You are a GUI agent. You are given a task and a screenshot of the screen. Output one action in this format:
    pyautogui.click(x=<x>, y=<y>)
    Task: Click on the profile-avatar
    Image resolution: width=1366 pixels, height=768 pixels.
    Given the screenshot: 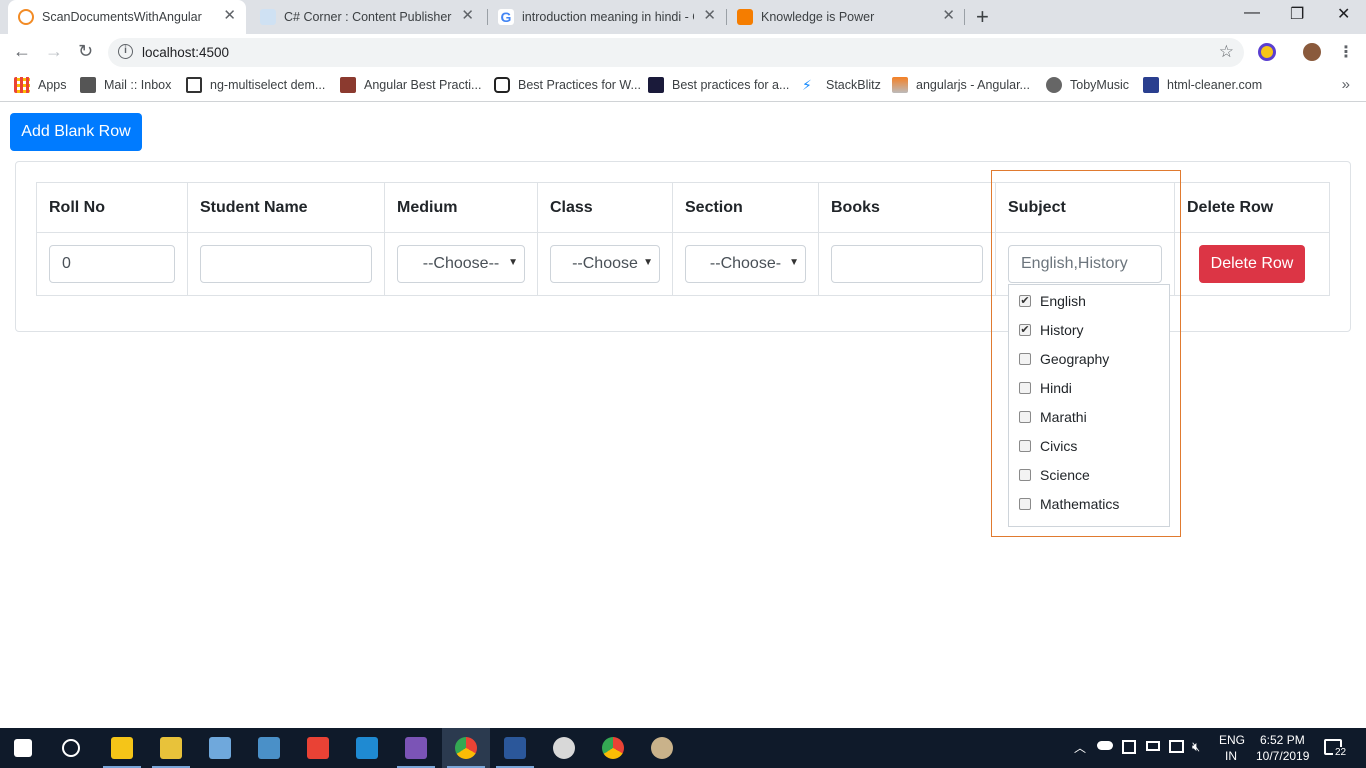 What is the action you would take?
    pyautogui.click(x=1312, y=52)
    